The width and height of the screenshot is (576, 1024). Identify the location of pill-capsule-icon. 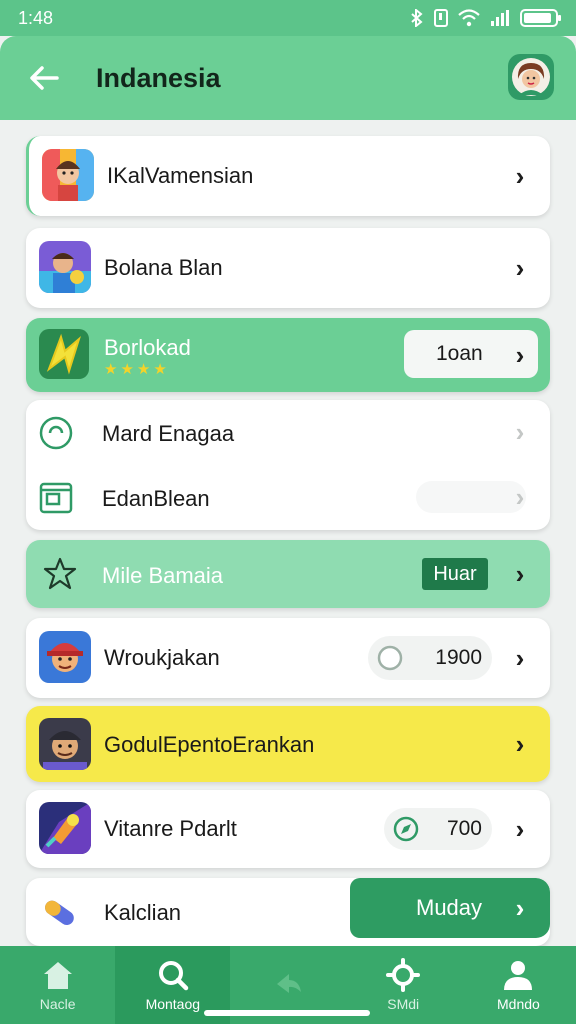
(59, 912).